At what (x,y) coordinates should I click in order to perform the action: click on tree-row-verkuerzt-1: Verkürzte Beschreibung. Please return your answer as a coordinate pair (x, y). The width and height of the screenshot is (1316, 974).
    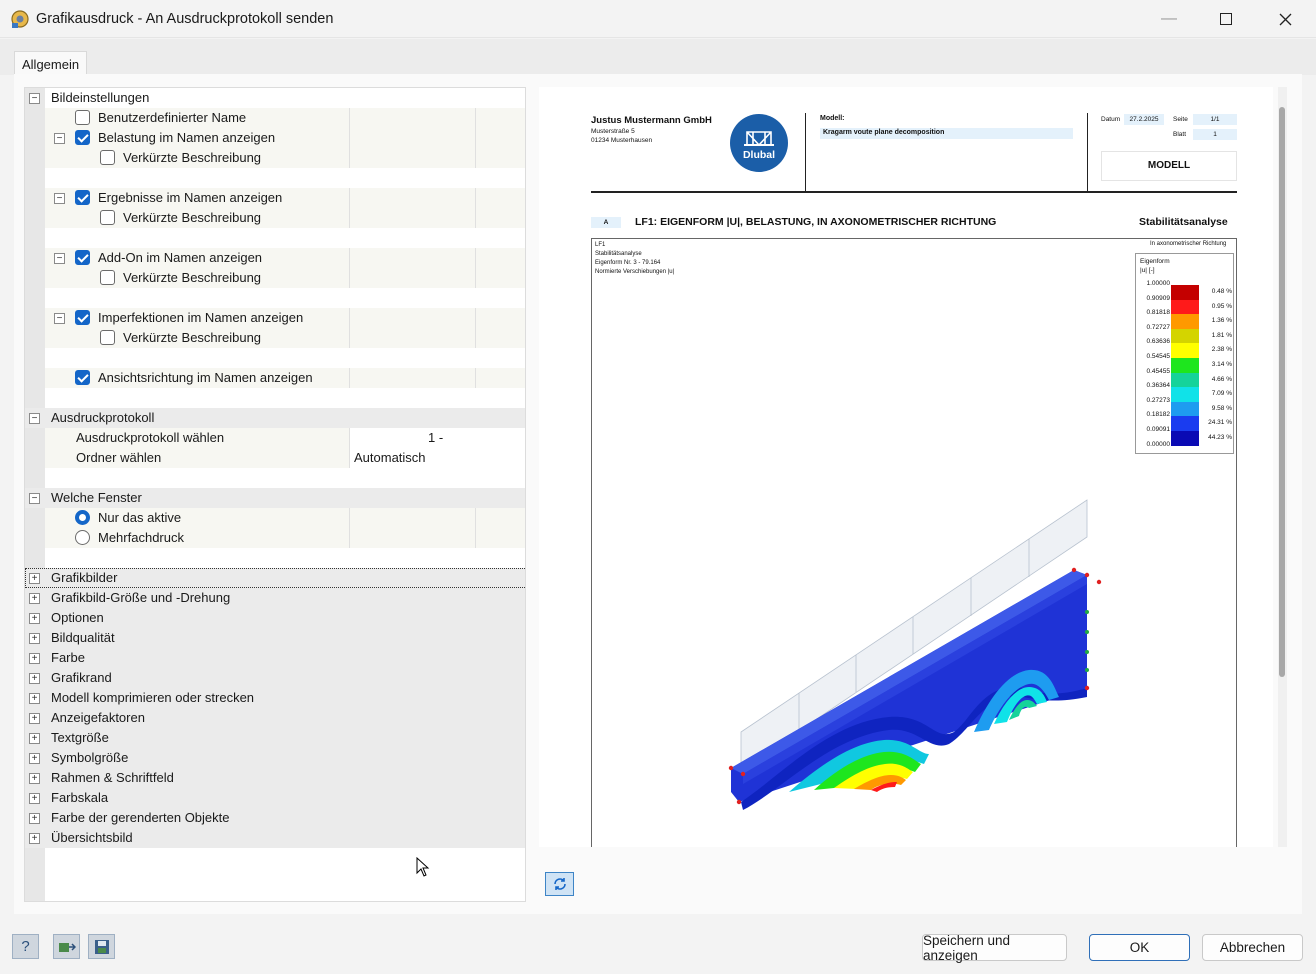
    Looking at the image, I should click on (285, 158).